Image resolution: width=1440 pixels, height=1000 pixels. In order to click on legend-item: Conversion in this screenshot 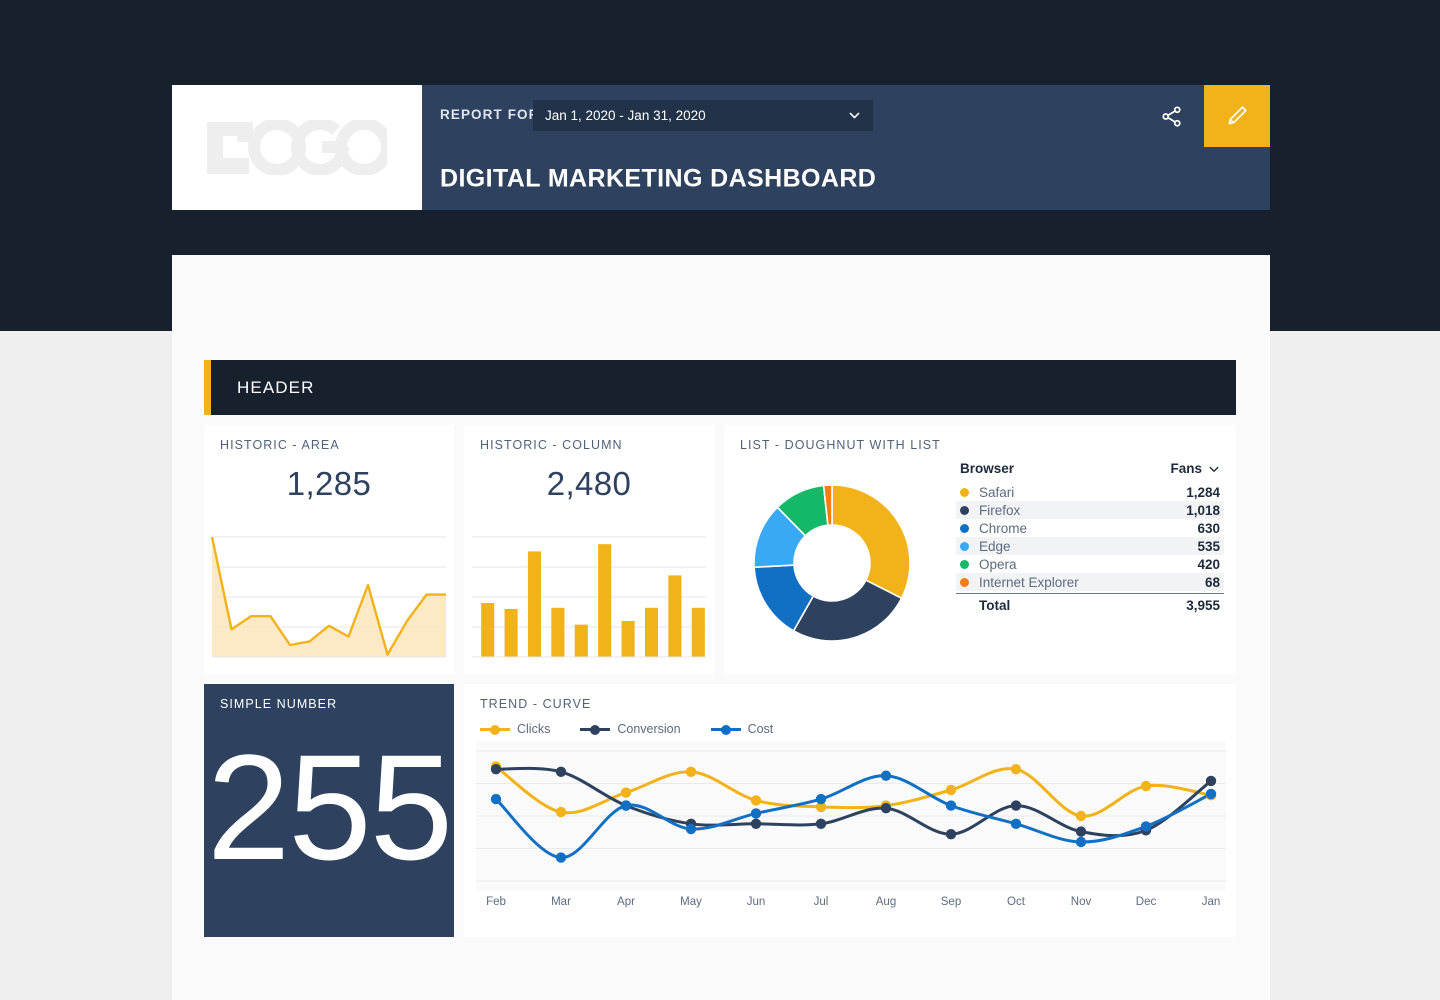, I will do `click(630, 729)`.